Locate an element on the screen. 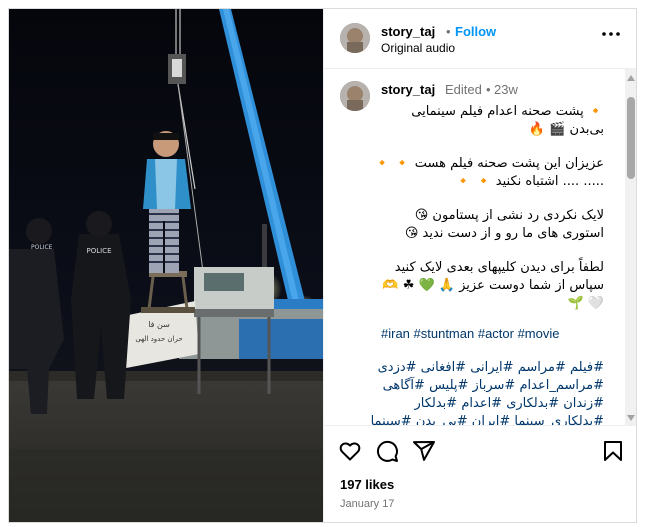  post-header: story_taj • Follow Original audio is located at coordinates (480, 39).